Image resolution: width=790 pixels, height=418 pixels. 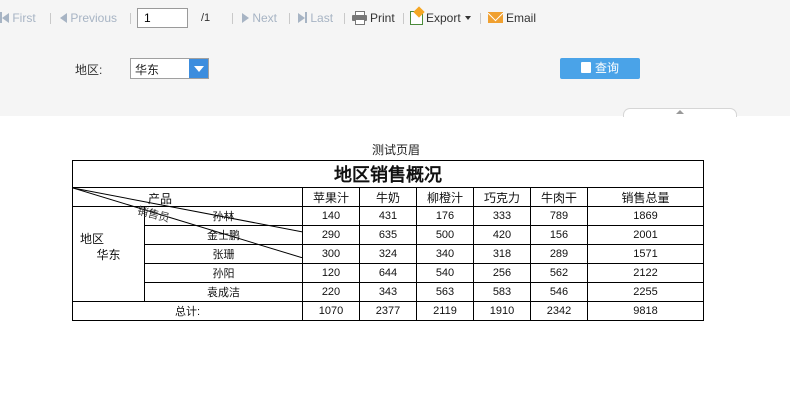 What do you see at coordinates (331, 292) in the screenshot?
I see `value-cell: 220` at bounding box center [331, 292].